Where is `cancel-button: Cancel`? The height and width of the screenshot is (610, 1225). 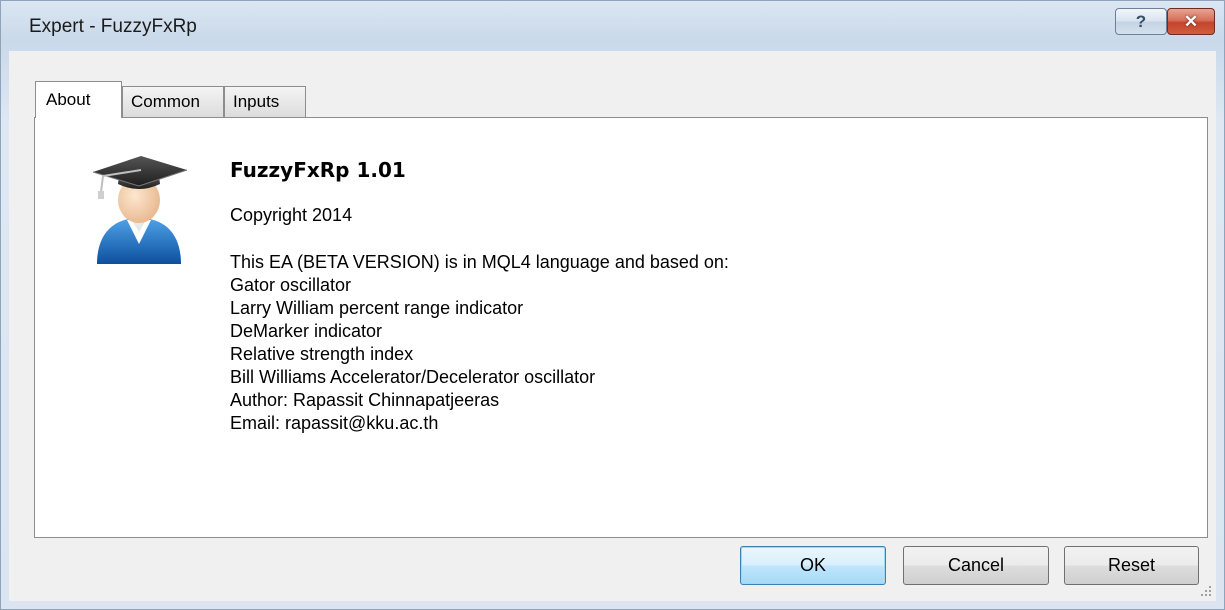
cancel-button: Cancel is located at coordinates (976, 565).